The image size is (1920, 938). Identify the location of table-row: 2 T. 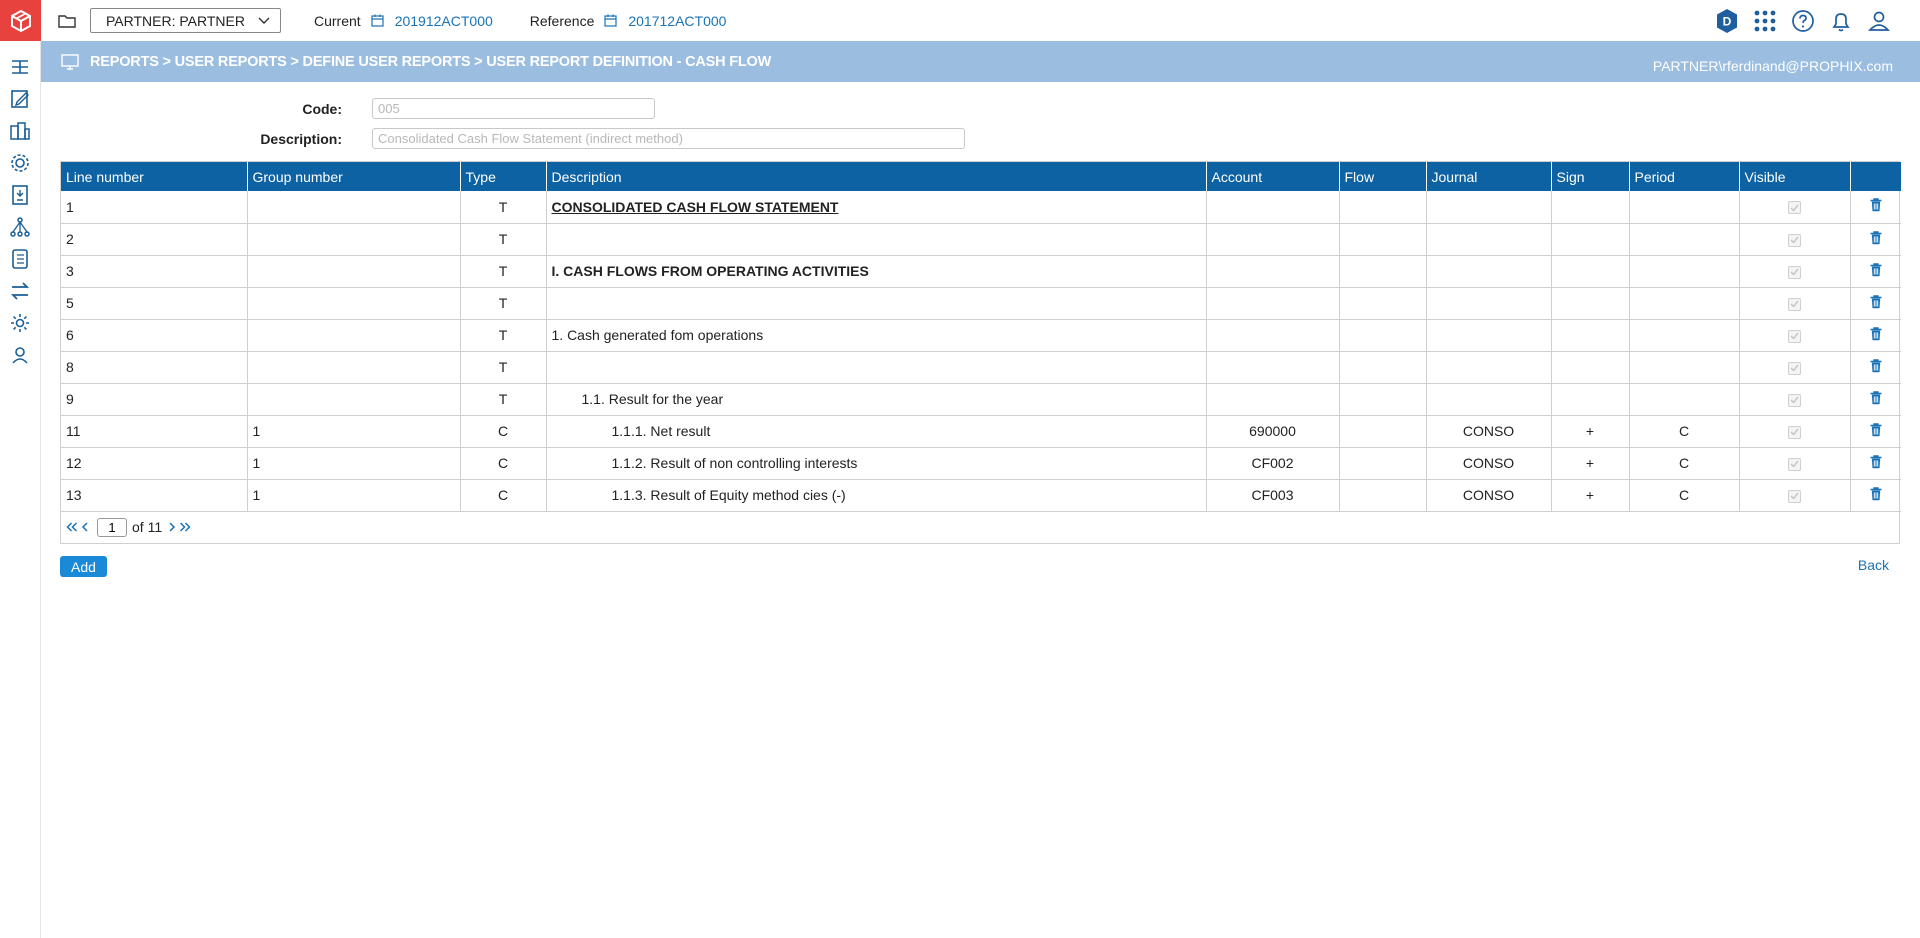
(981, 239).